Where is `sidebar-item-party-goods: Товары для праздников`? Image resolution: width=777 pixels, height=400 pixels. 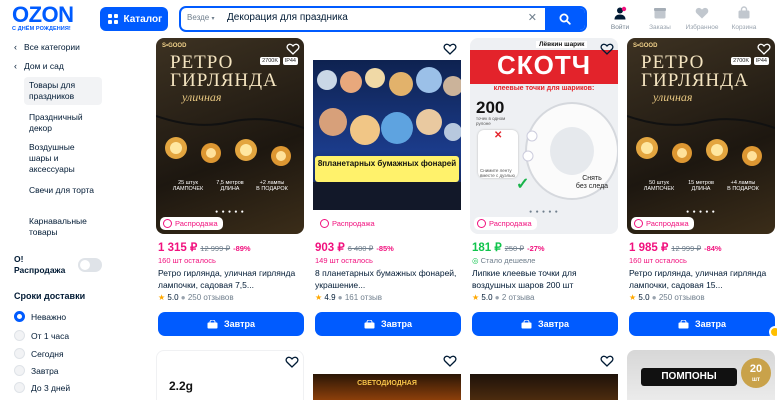
sidebar-item-party-goods: Товары для праздников is located at coordinates (63, 91).